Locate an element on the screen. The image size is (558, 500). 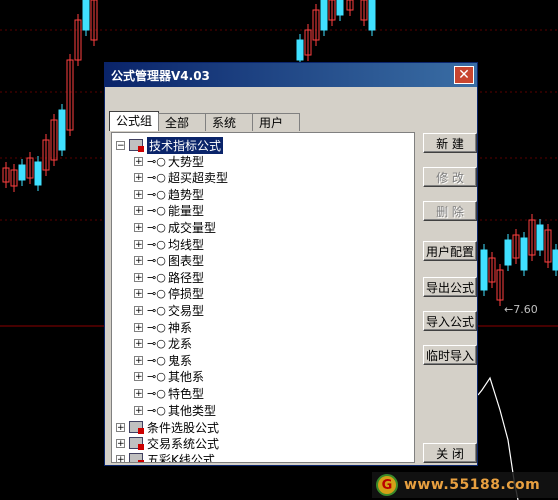
tab-user: 用户 is located at coordinates (276, 122).